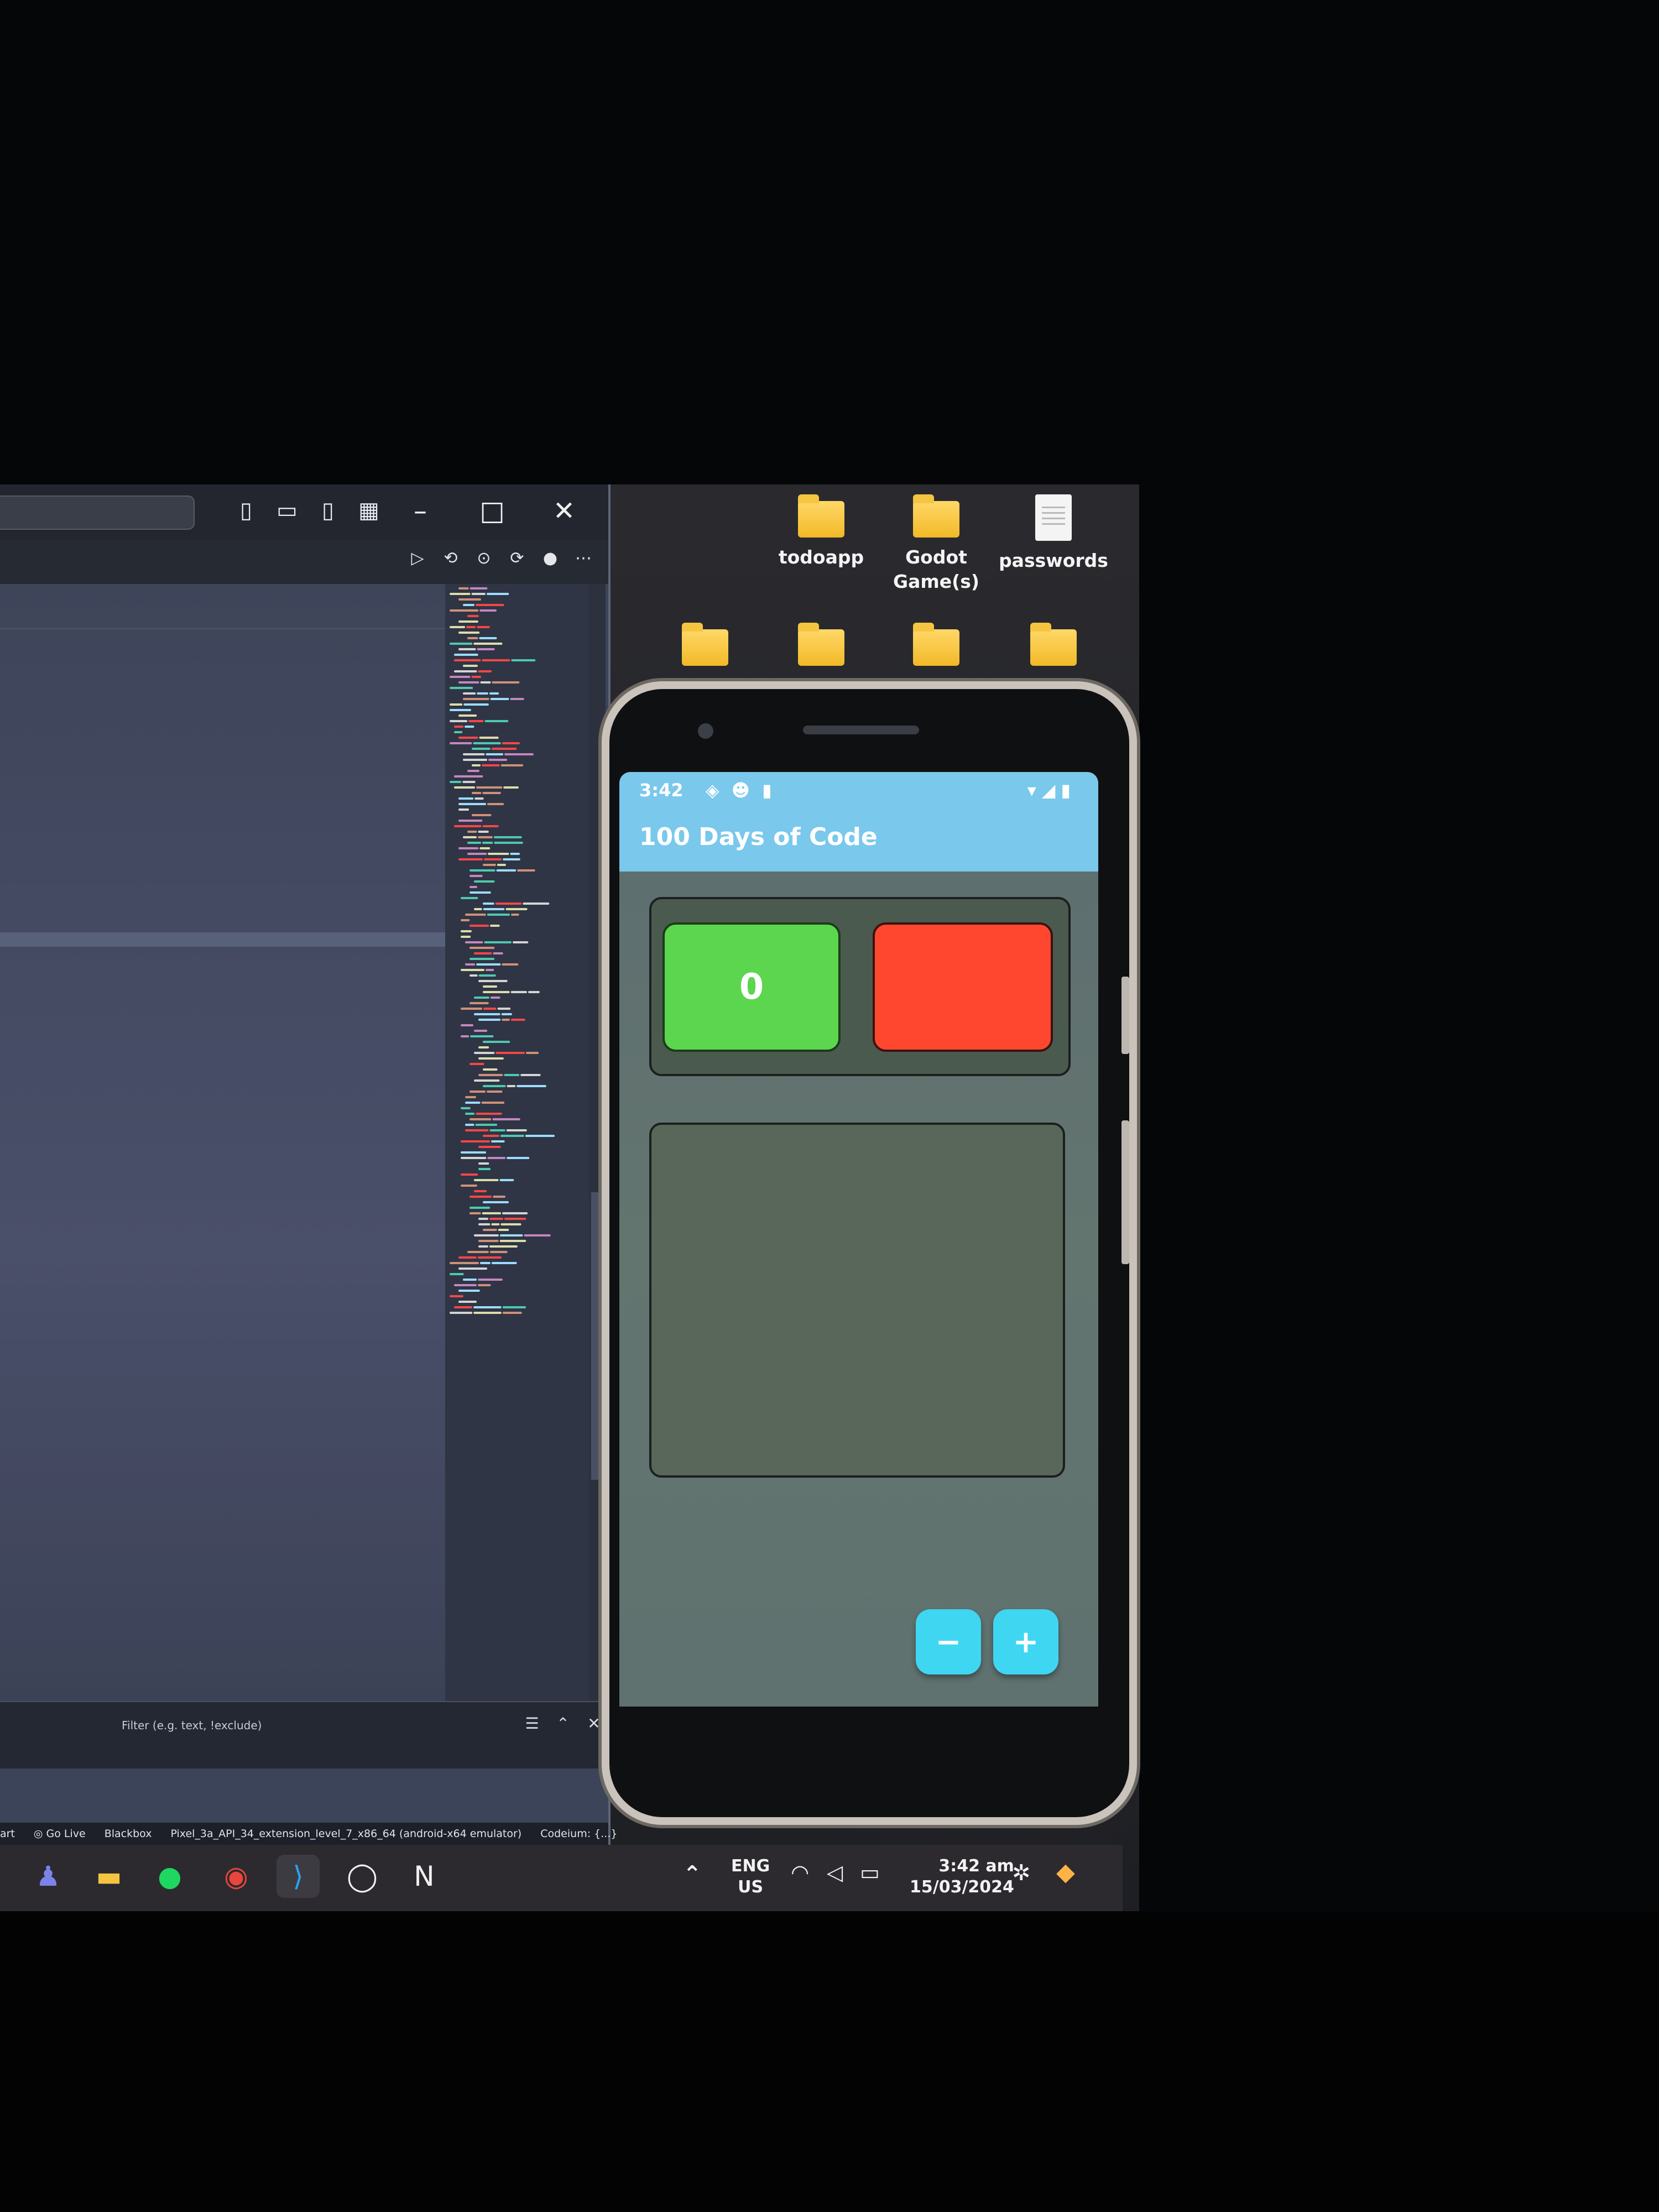  I want to click on panel-view-icon: ☰, so click(532, 1724).